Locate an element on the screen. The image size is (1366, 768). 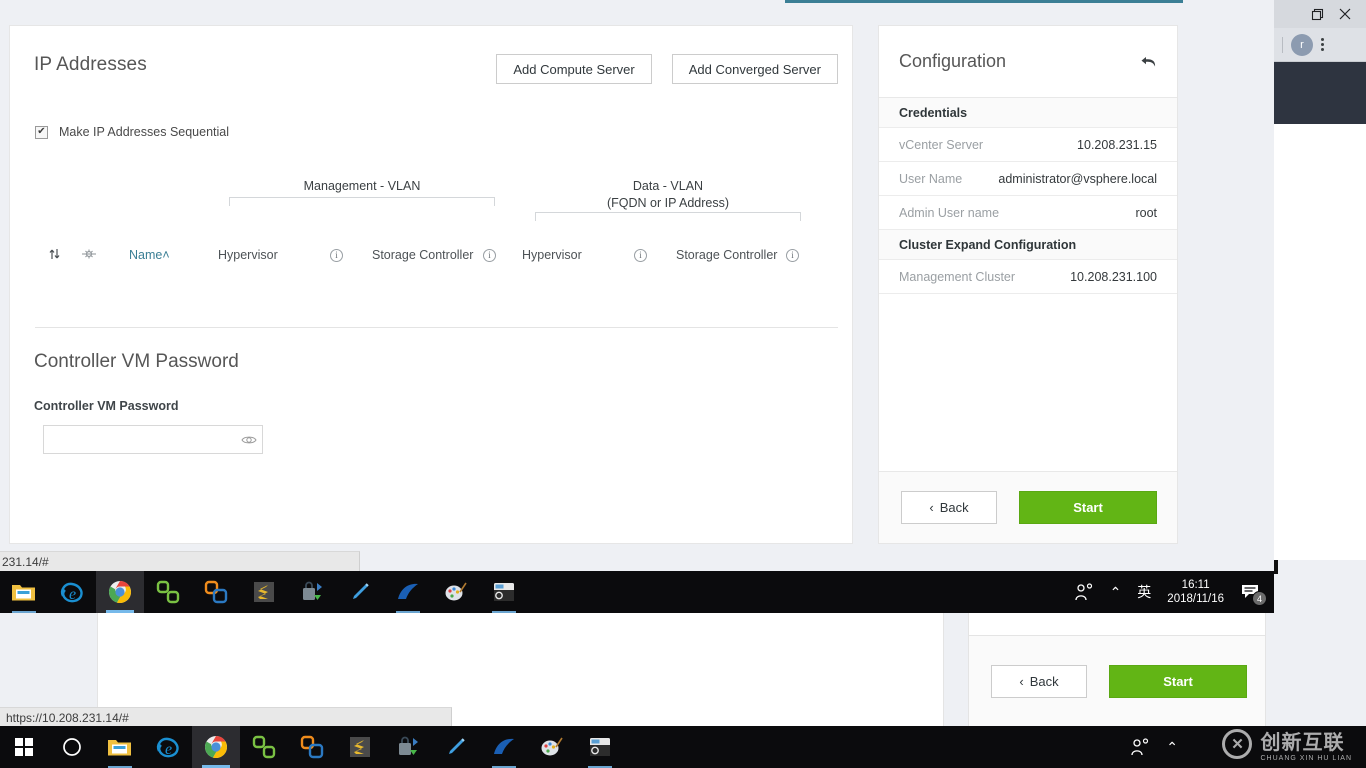
column-header-data-hypervisor-info: i is located at coordinates (640, 255).